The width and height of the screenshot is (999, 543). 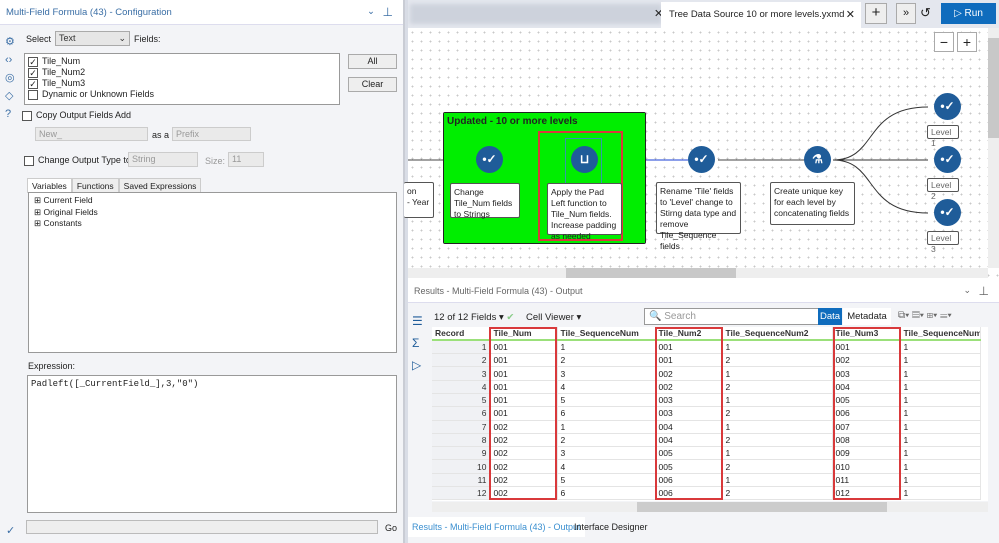 I want to click on tab-saved-expressions: Saved Expressions, so click(x=160, y=185).